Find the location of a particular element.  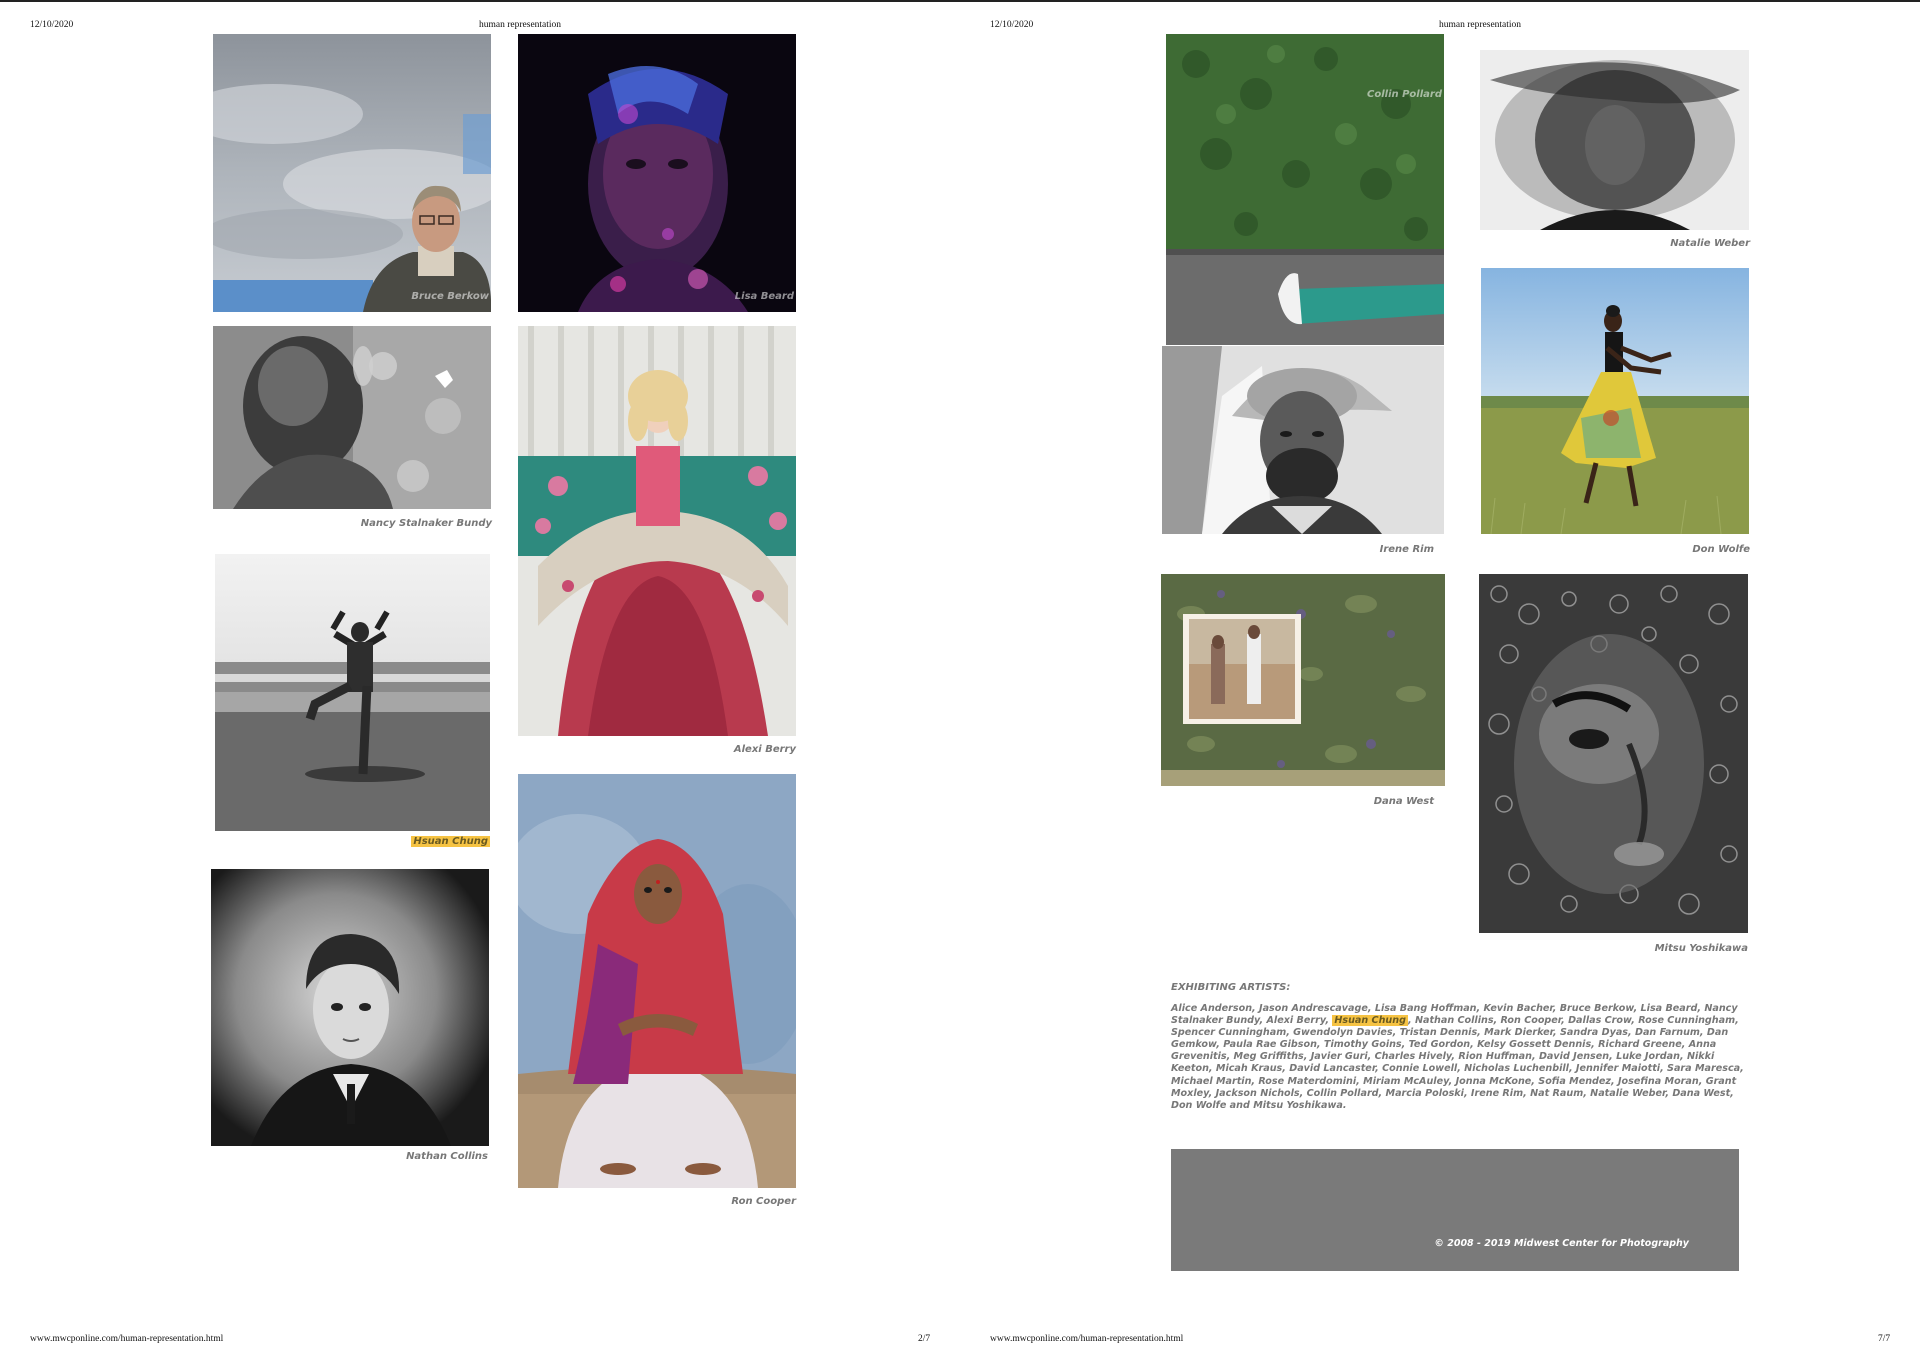

photo-watermark: Collin Pollard is located at coordinates (1404, 94).